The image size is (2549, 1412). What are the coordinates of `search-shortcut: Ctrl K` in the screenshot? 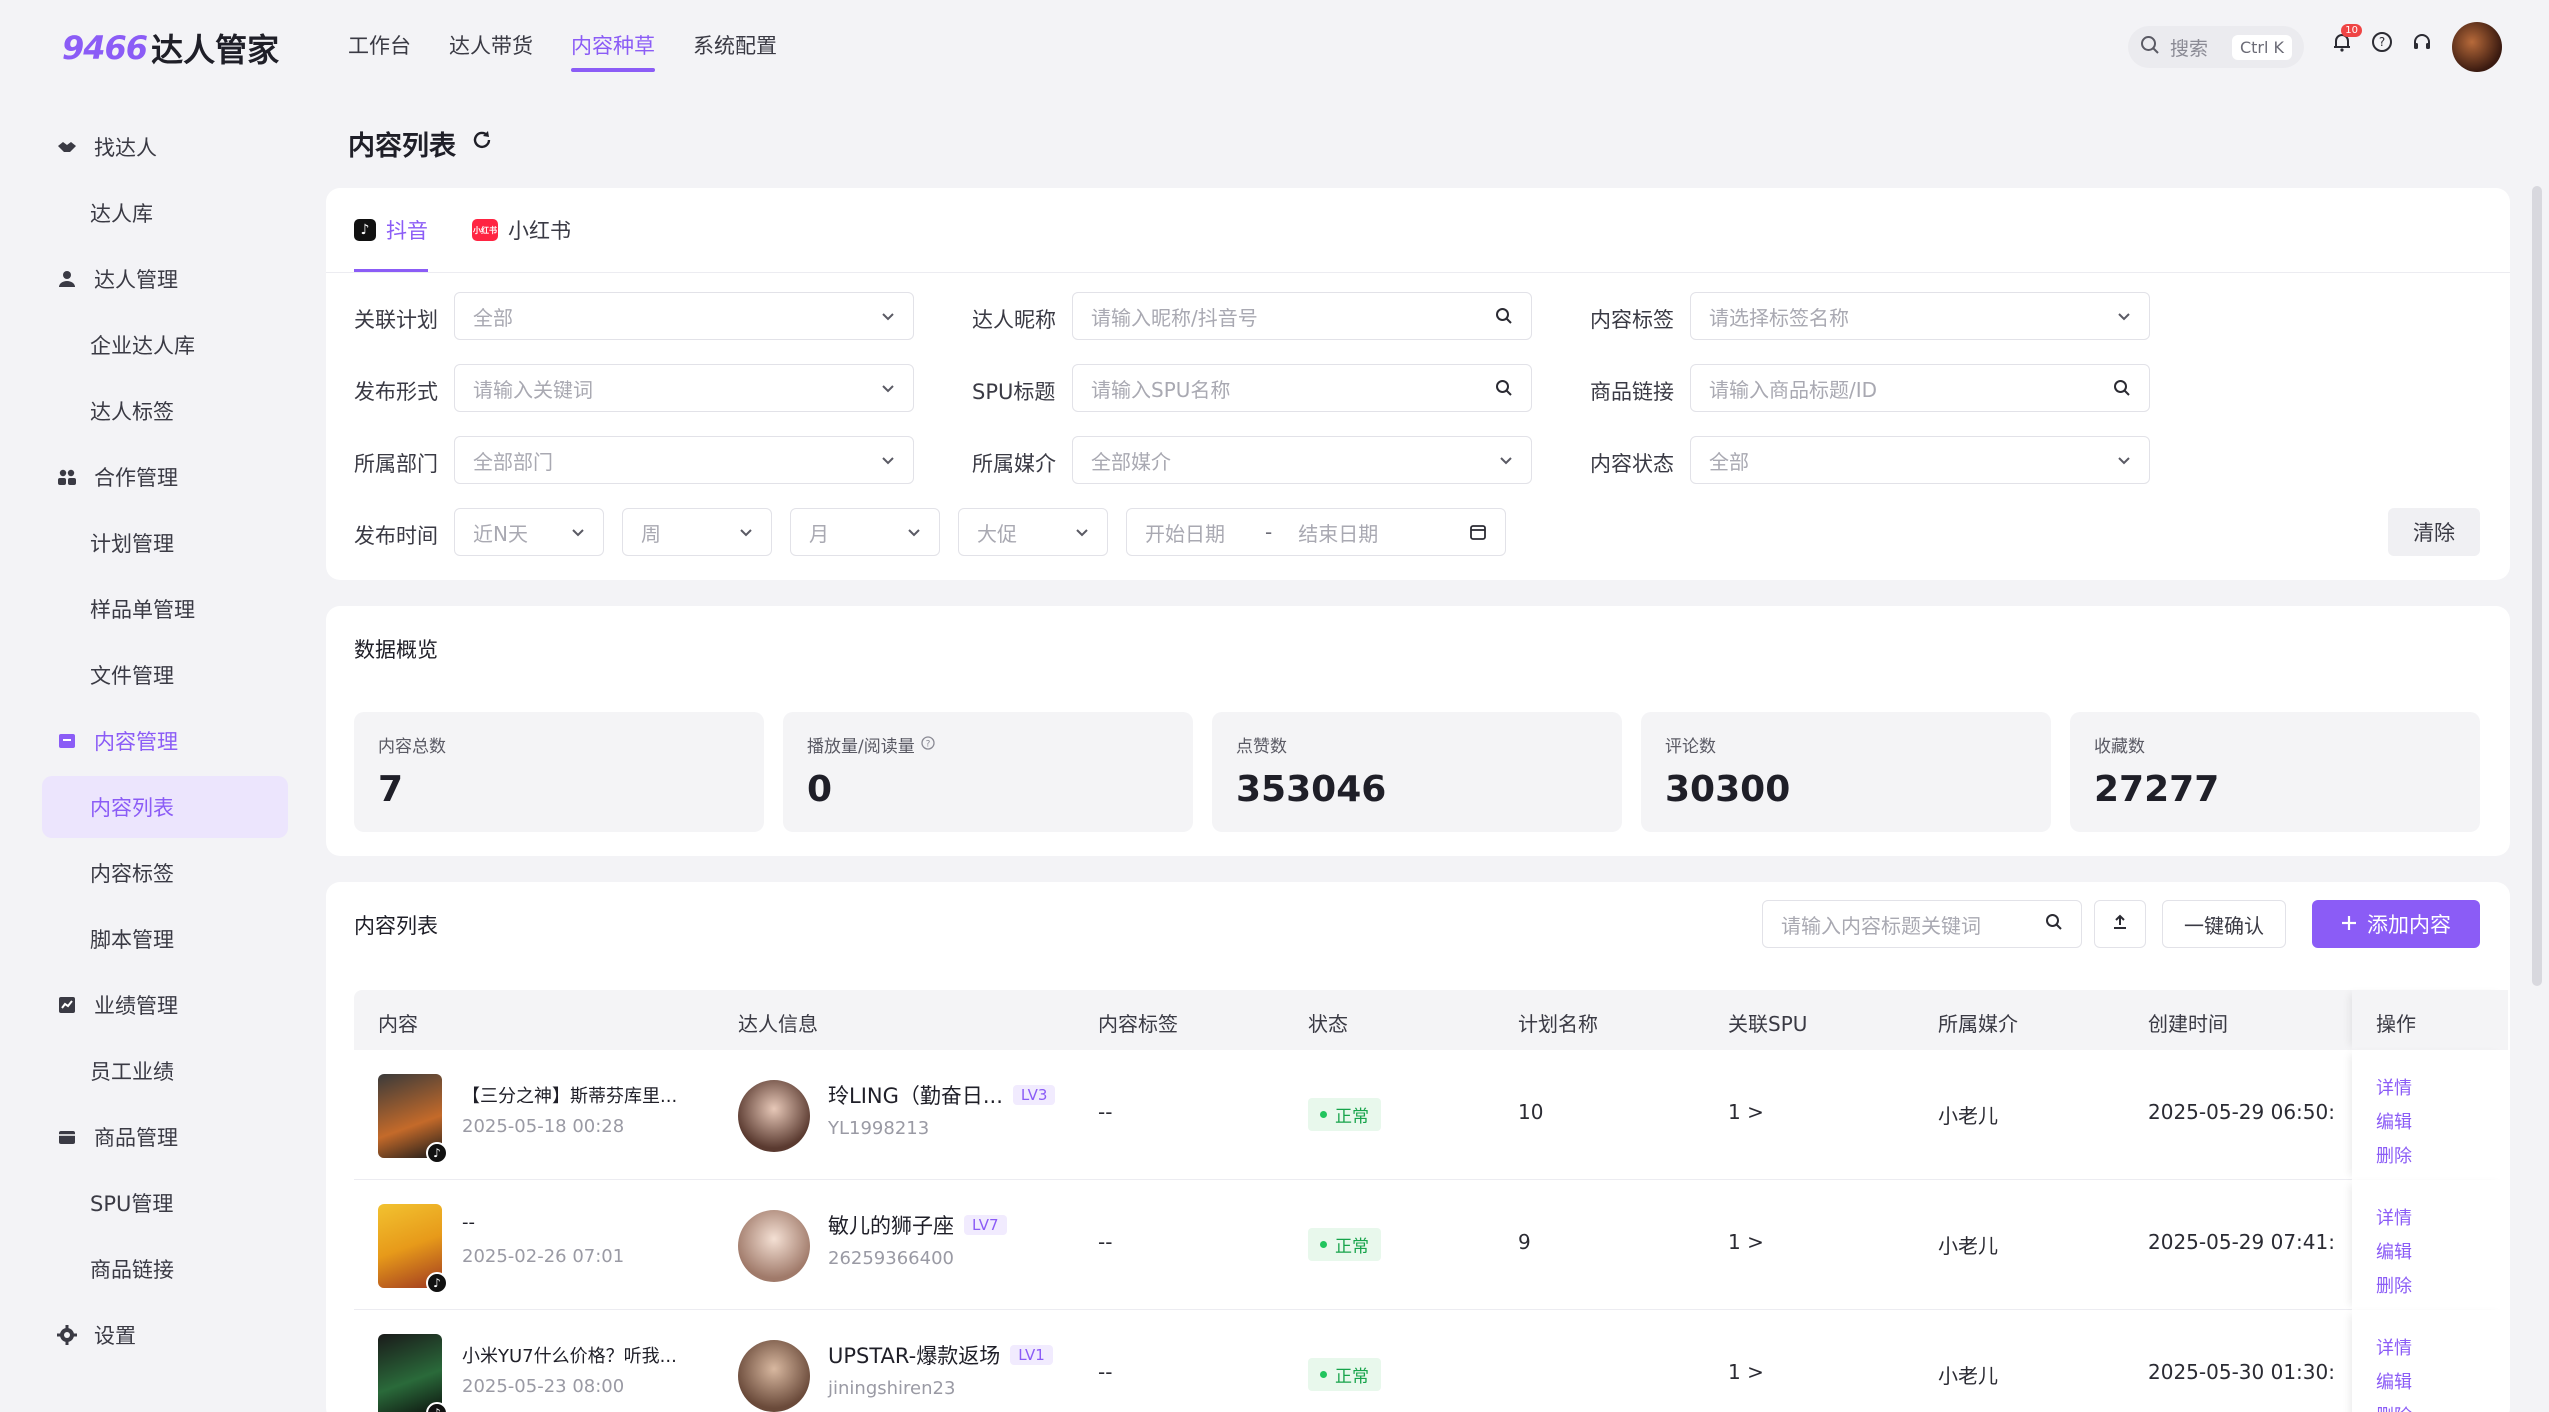 It's located at (2261, 47).